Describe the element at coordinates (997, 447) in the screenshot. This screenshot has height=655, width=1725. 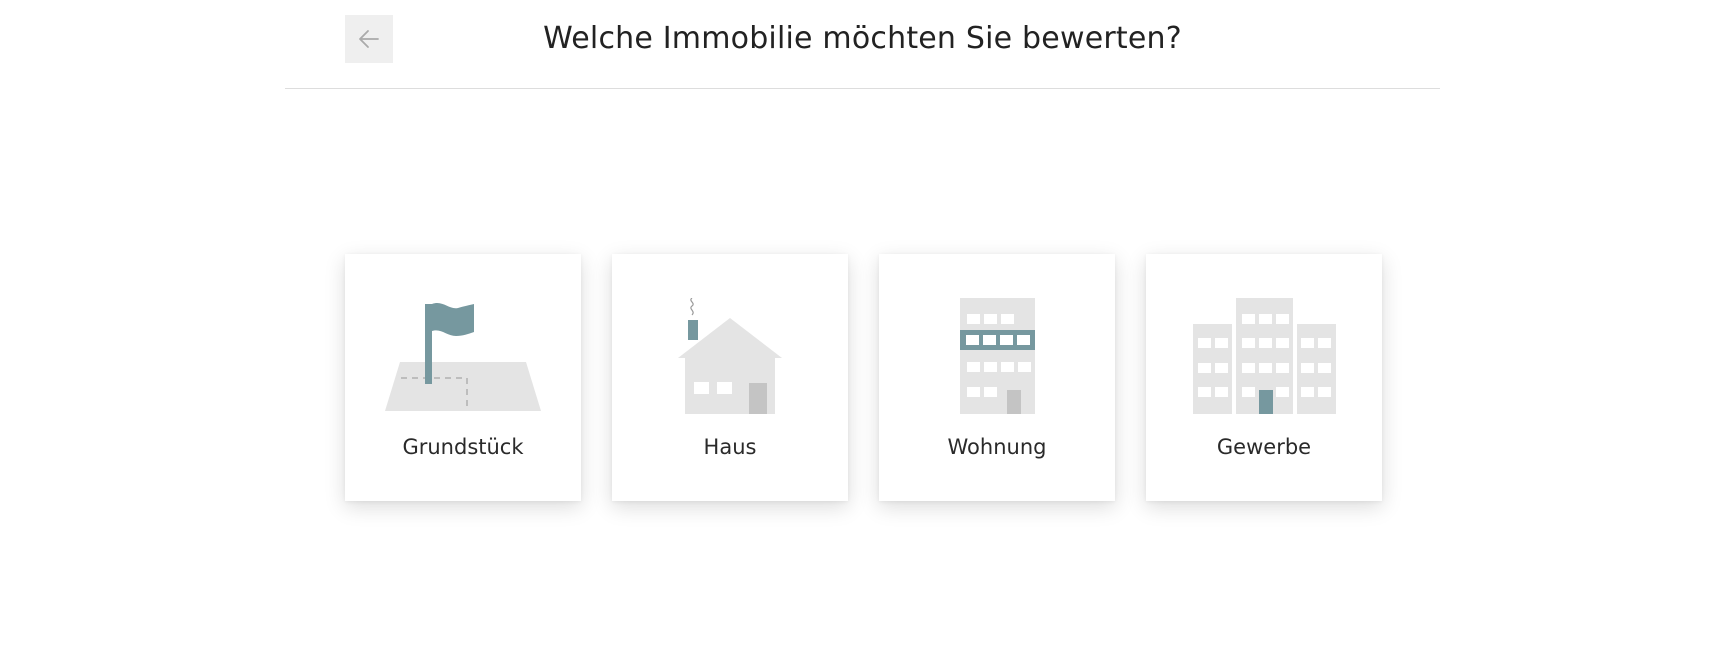
I see `card-label: Wohnung` at that location.